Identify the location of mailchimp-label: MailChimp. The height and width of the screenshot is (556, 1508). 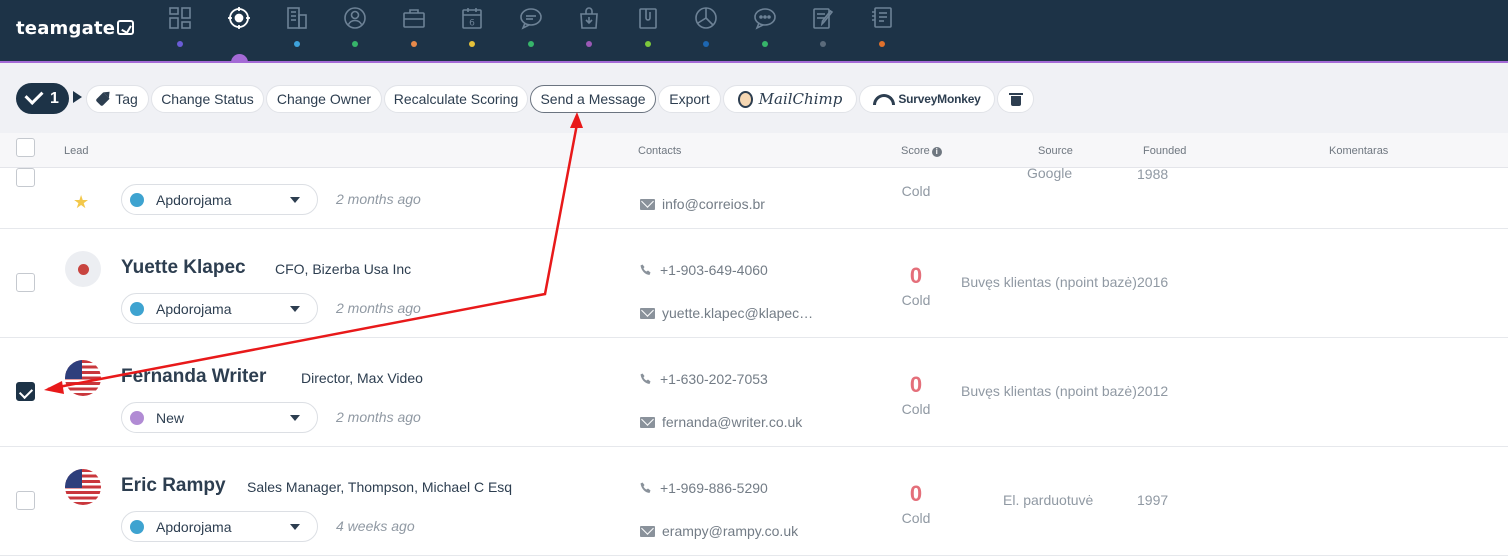
(800, 99).